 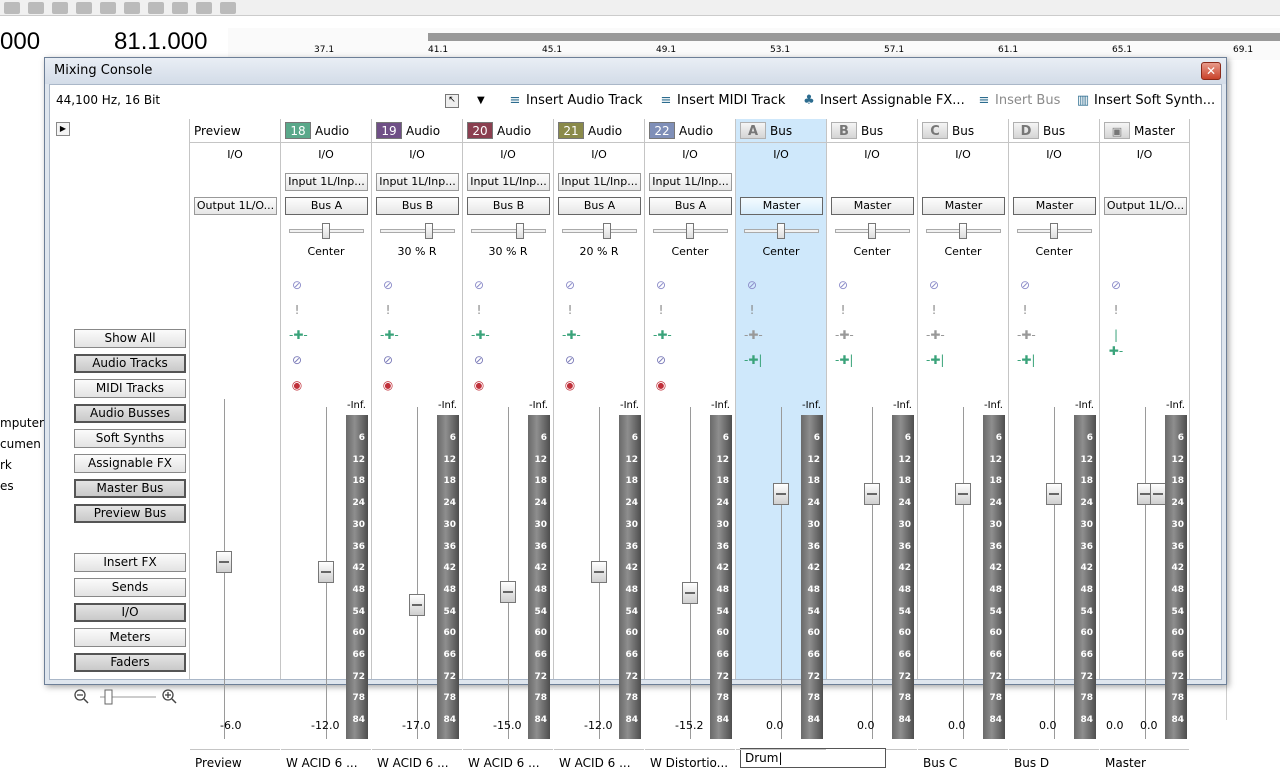 I want to click on expand-icon: ▶, so click(x=63, y=129).